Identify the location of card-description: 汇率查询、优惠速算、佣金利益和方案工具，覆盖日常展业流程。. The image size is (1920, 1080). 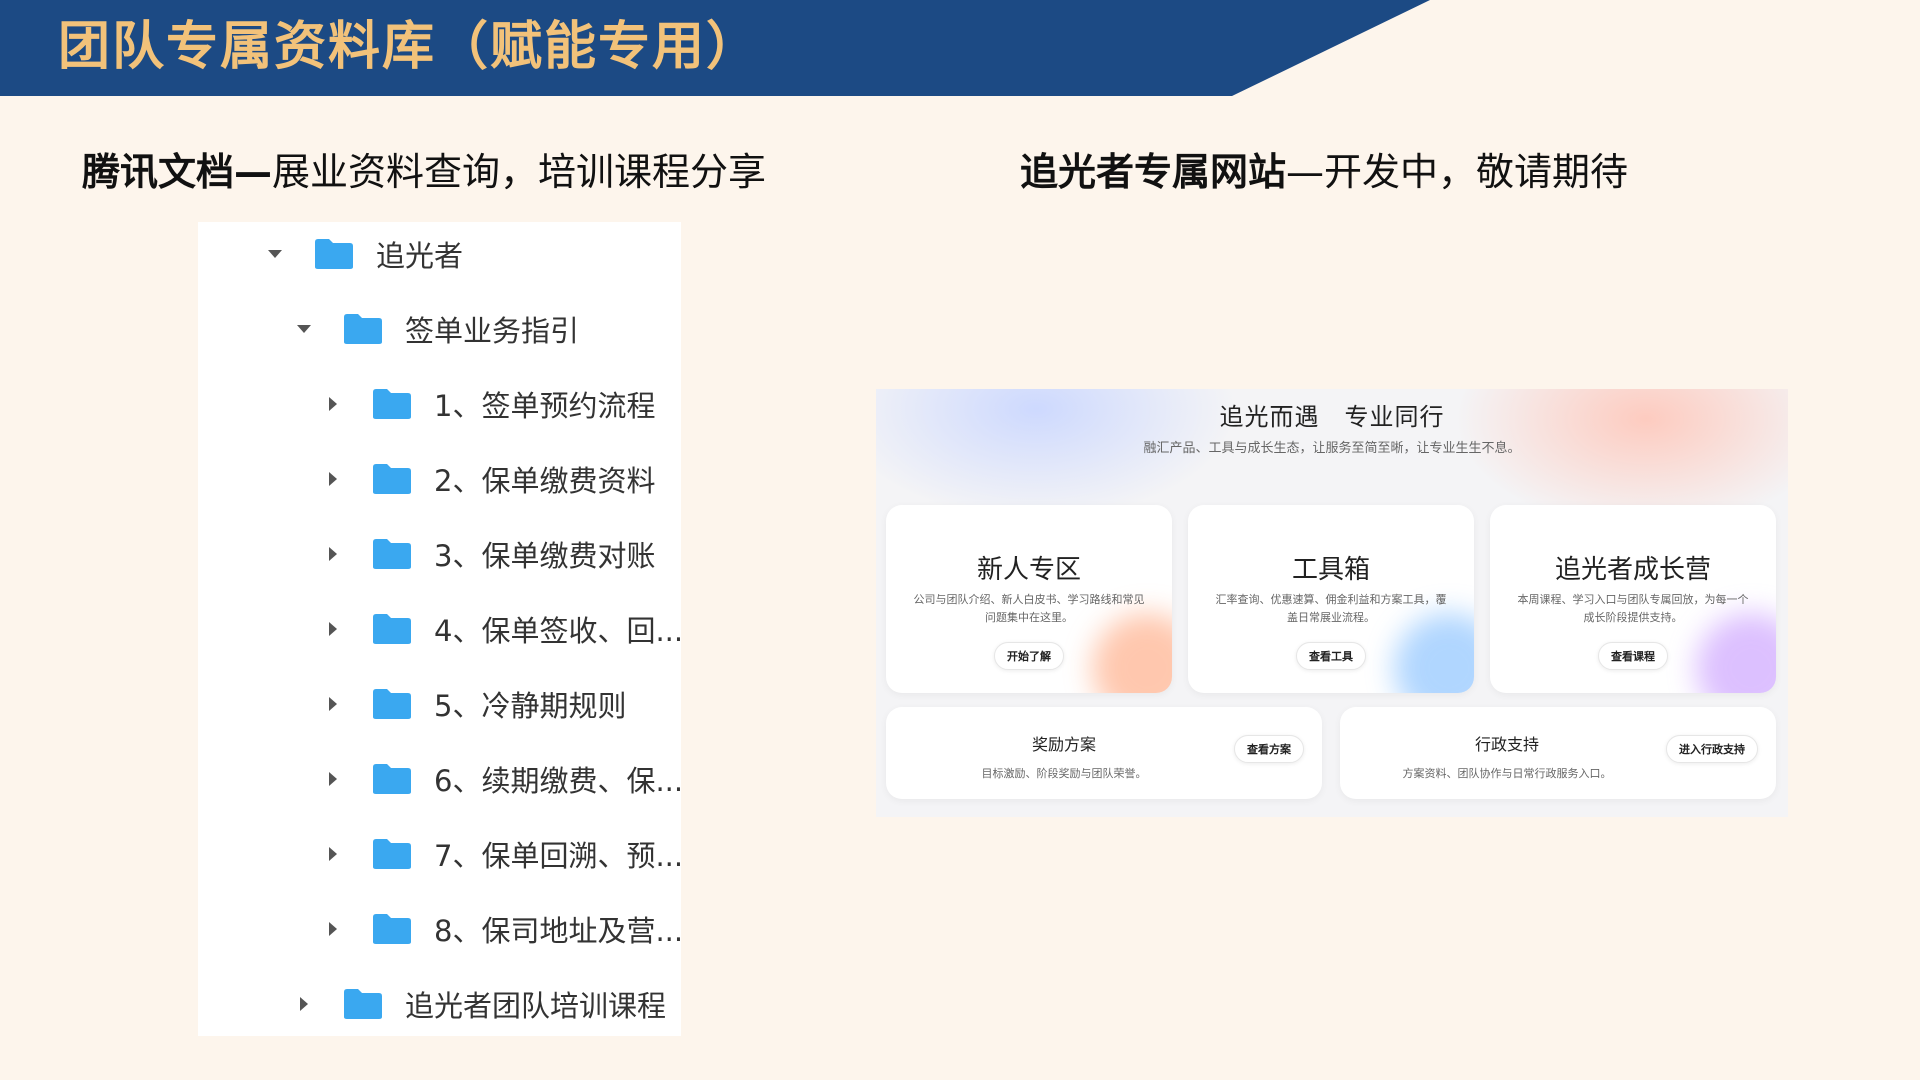
(1331, 608).